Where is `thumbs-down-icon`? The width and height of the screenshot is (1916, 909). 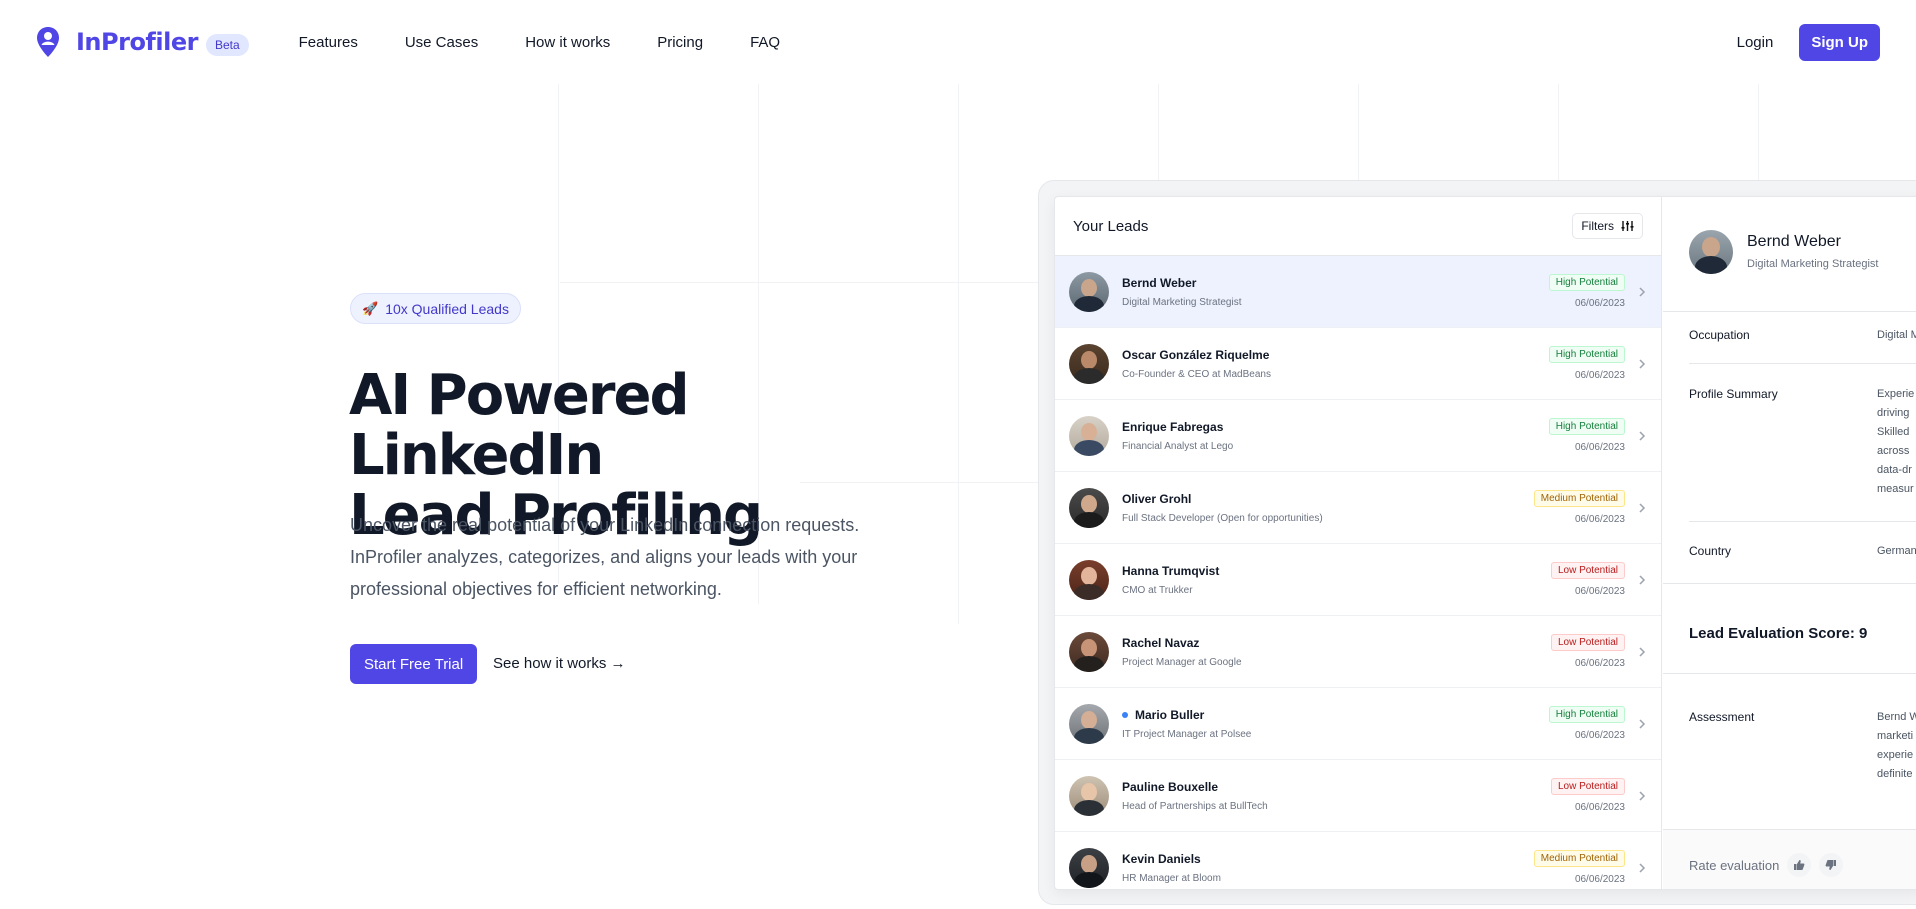 thumbs-down-icon is located at coordinates (1831, 865).